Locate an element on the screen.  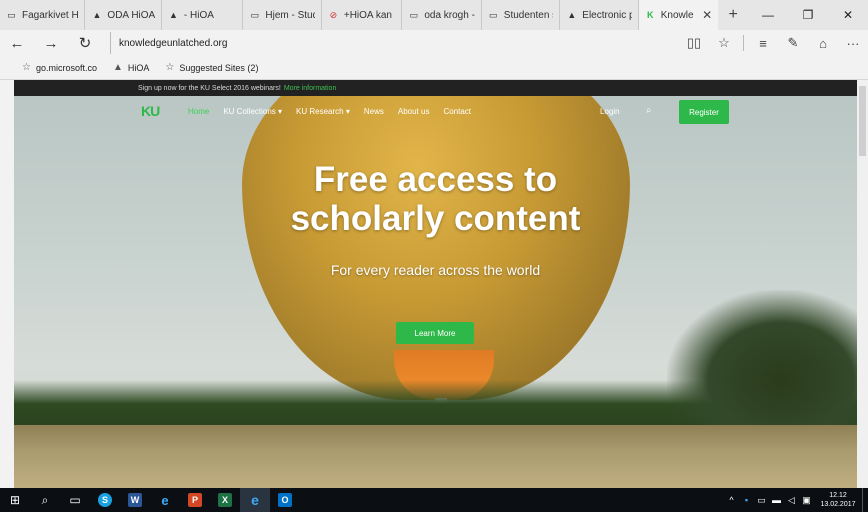
search-button: ⌕ is located at coordinates (45, 500).